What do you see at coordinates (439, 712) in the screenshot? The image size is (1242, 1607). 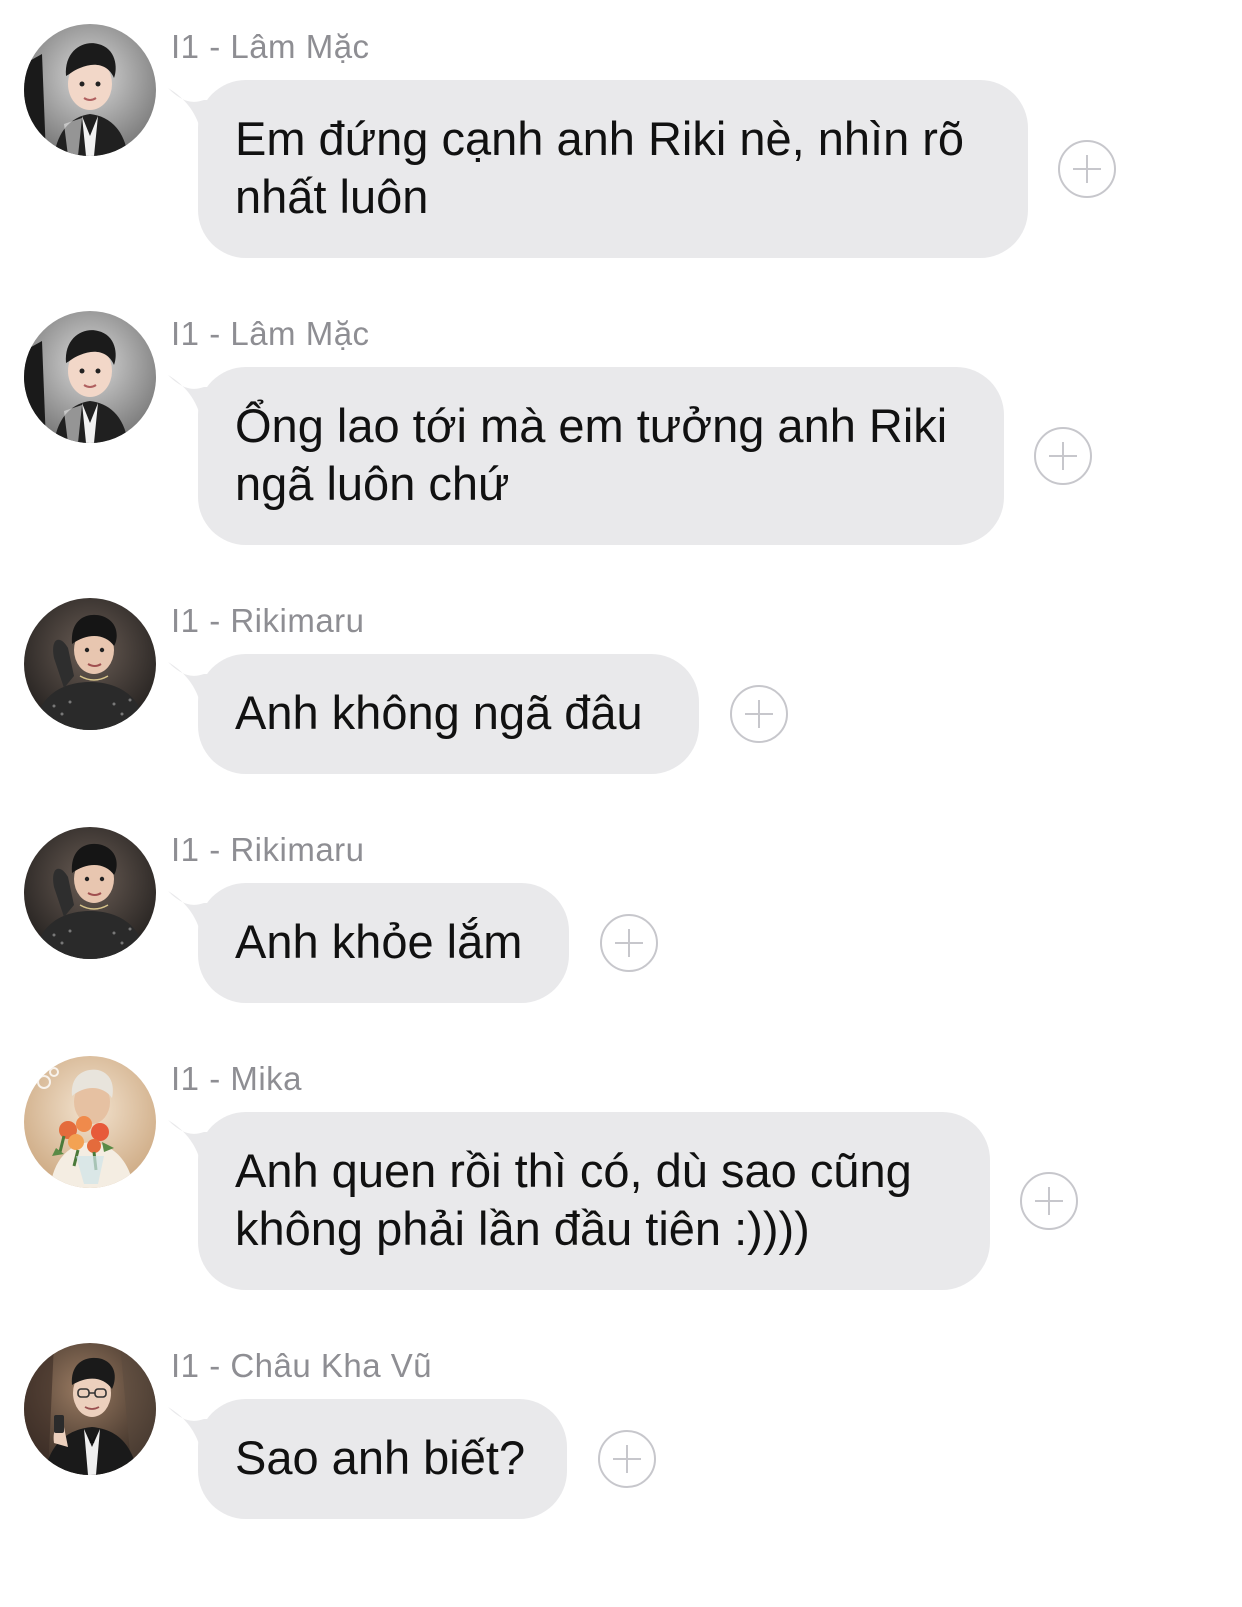 I see `message-text: Anh không ngã đâu` at bounding box center [439, 712].